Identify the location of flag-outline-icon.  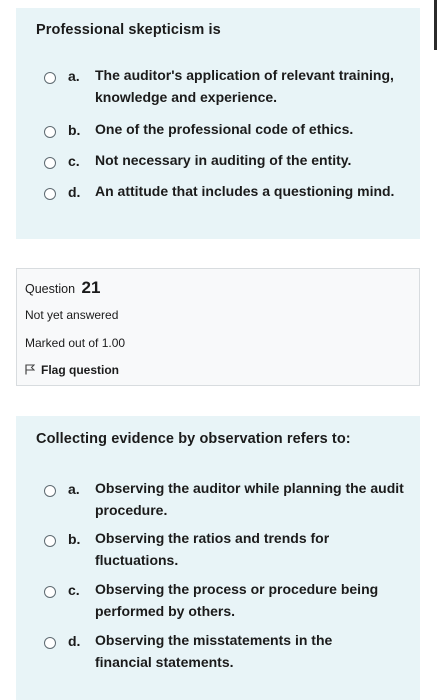
(30, 369).